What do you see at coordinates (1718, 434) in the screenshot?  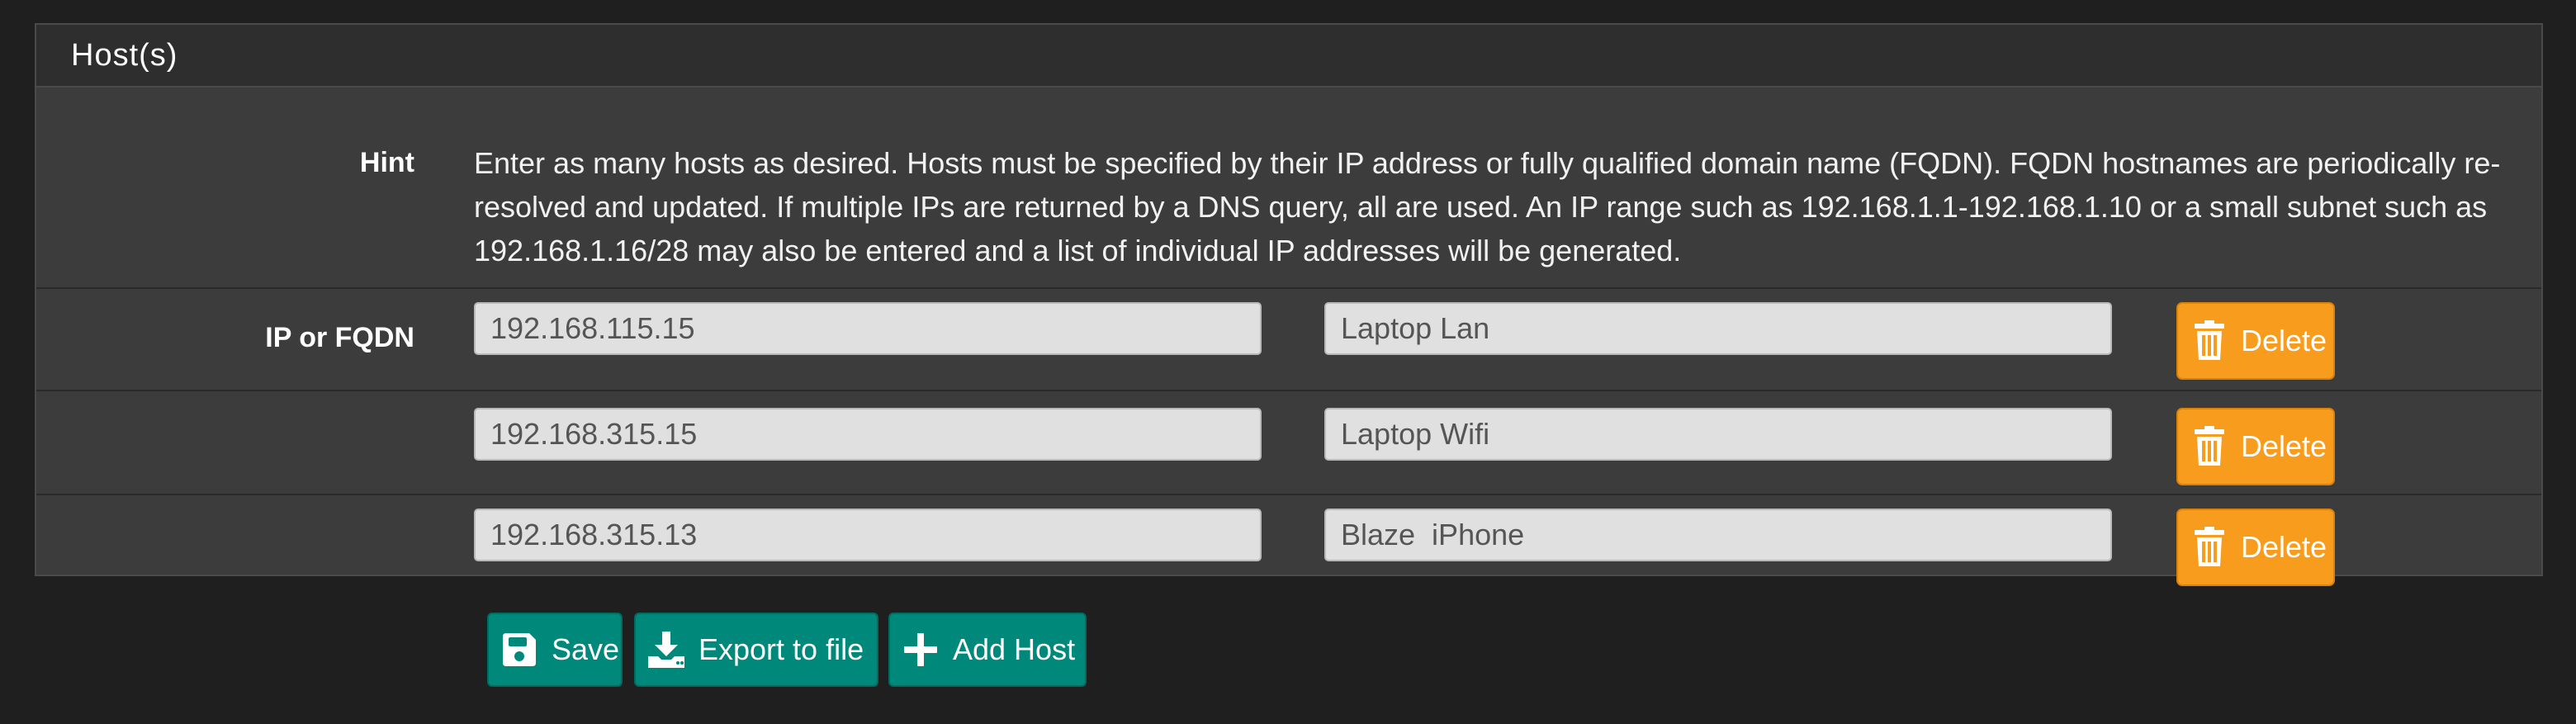 I see `host-description-input: Laptop Wifi` at bounding box center [1718, 434].